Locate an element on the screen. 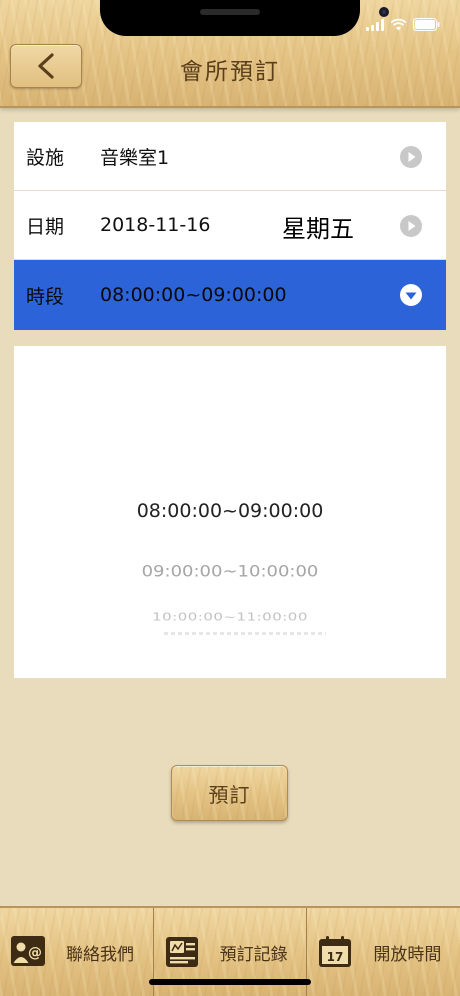 Image resolution: width=460 pixels, height=996 pixels. tab-contact-us: @ 聯絡我們 is located at coordinates (77, 952).